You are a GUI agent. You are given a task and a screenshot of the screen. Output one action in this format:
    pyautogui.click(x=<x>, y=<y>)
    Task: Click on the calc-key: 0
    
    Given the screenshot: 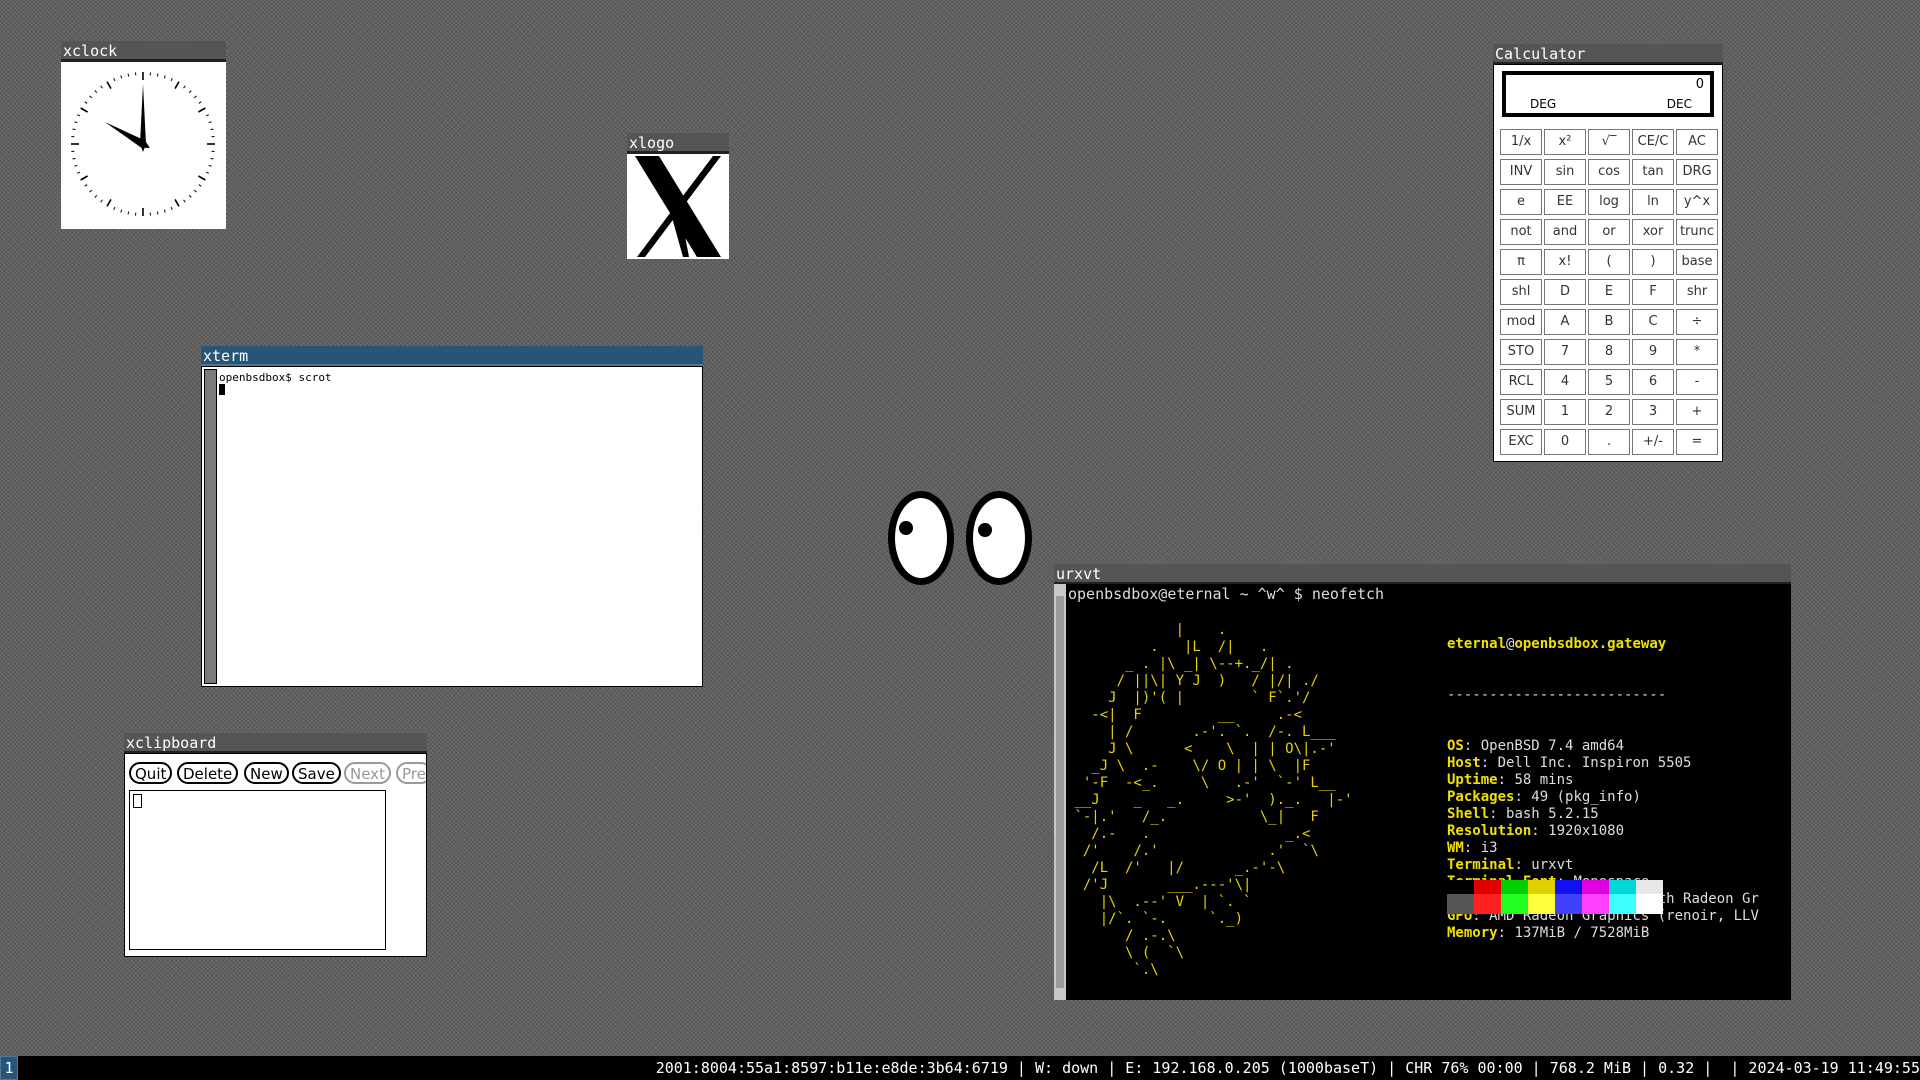 What is the action you would take?
    pyautogui.click(x=1565, y=442)
    